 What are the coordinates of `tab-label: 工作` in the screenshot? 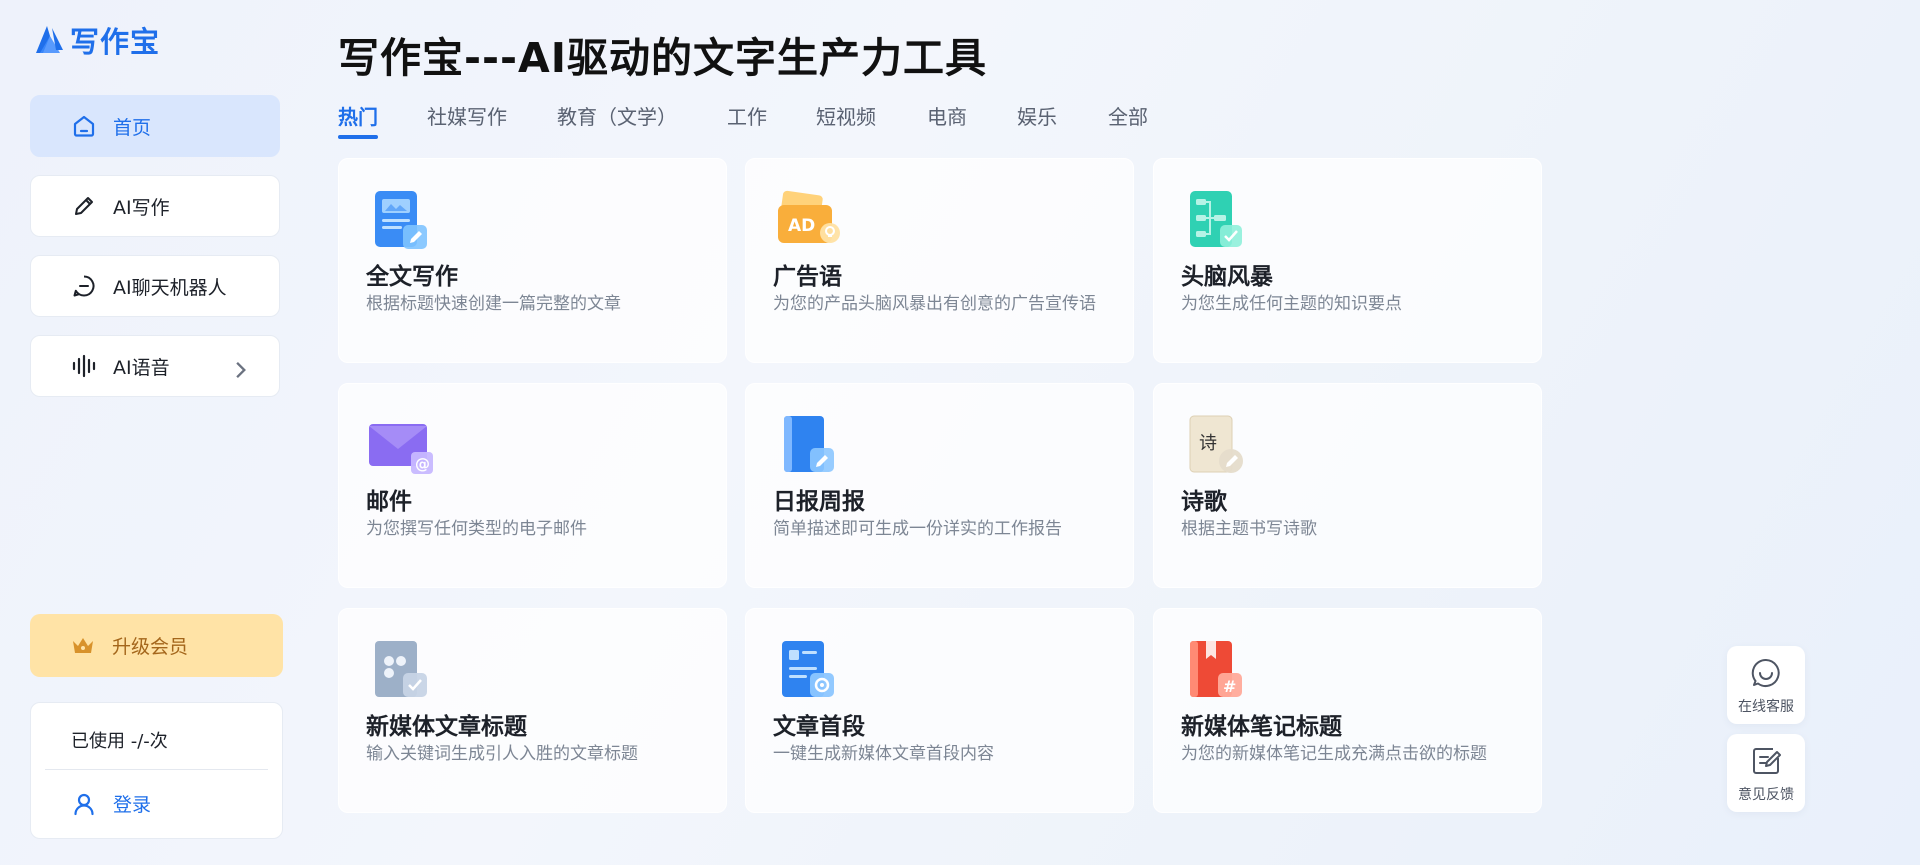 It's located at (747, 117).